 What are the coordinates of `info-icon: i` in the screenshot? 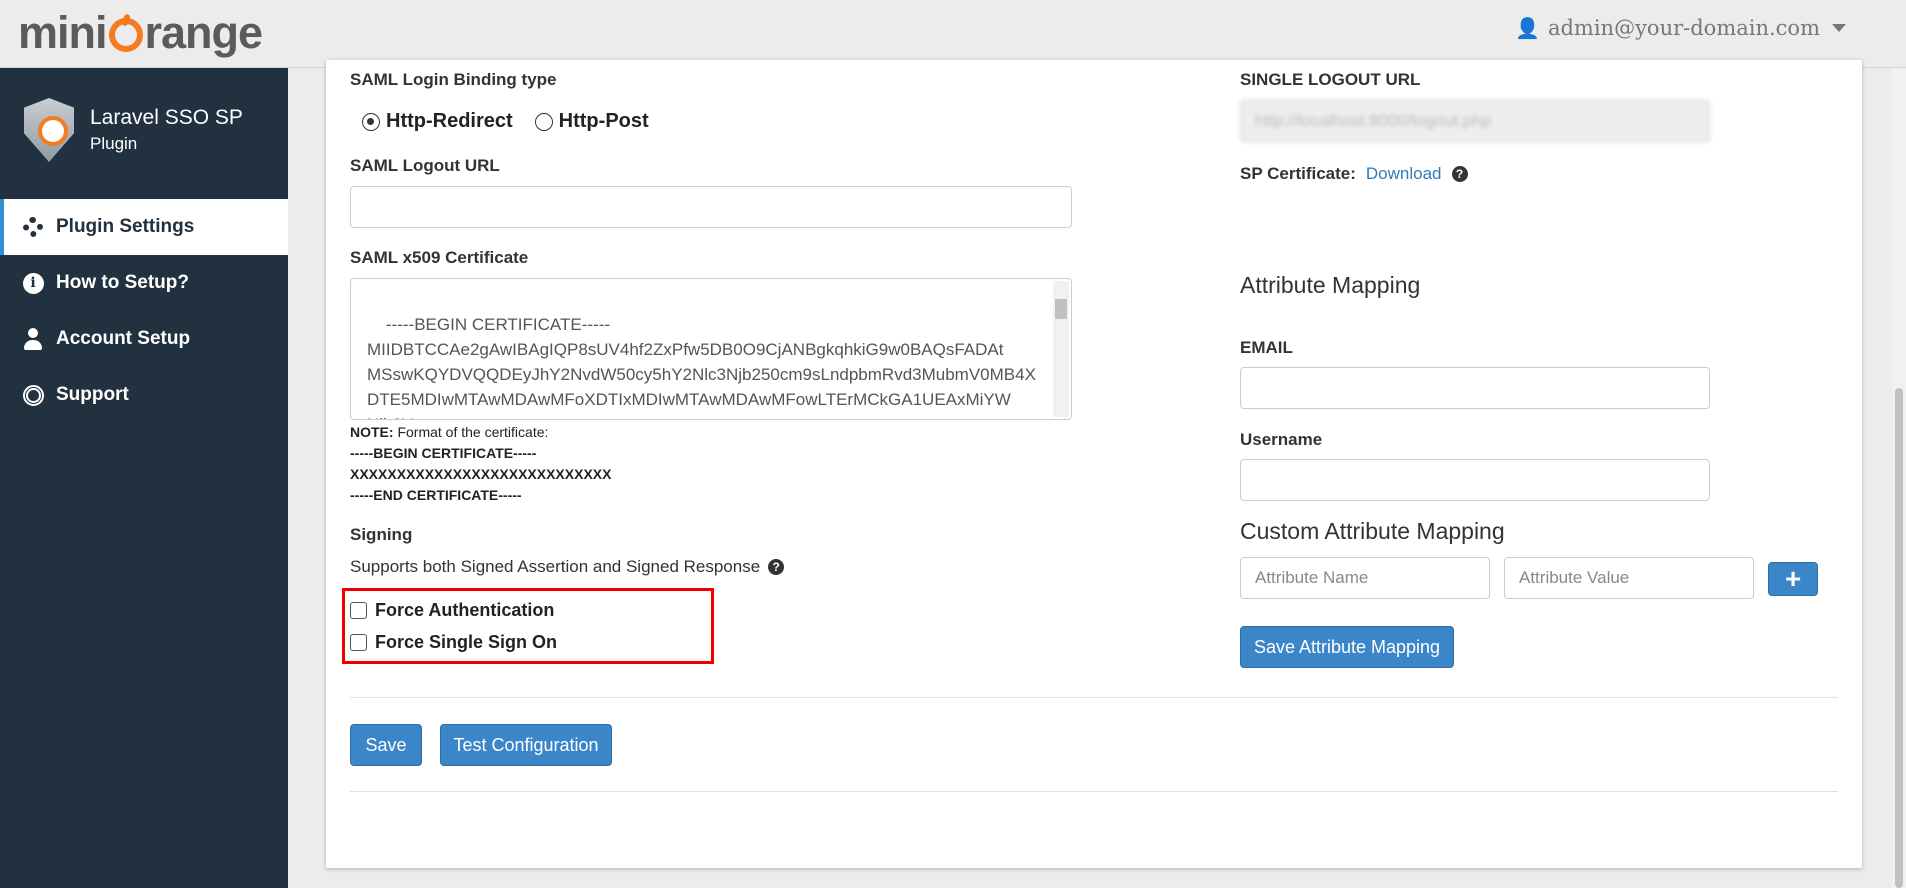 It's located at (33, 283).